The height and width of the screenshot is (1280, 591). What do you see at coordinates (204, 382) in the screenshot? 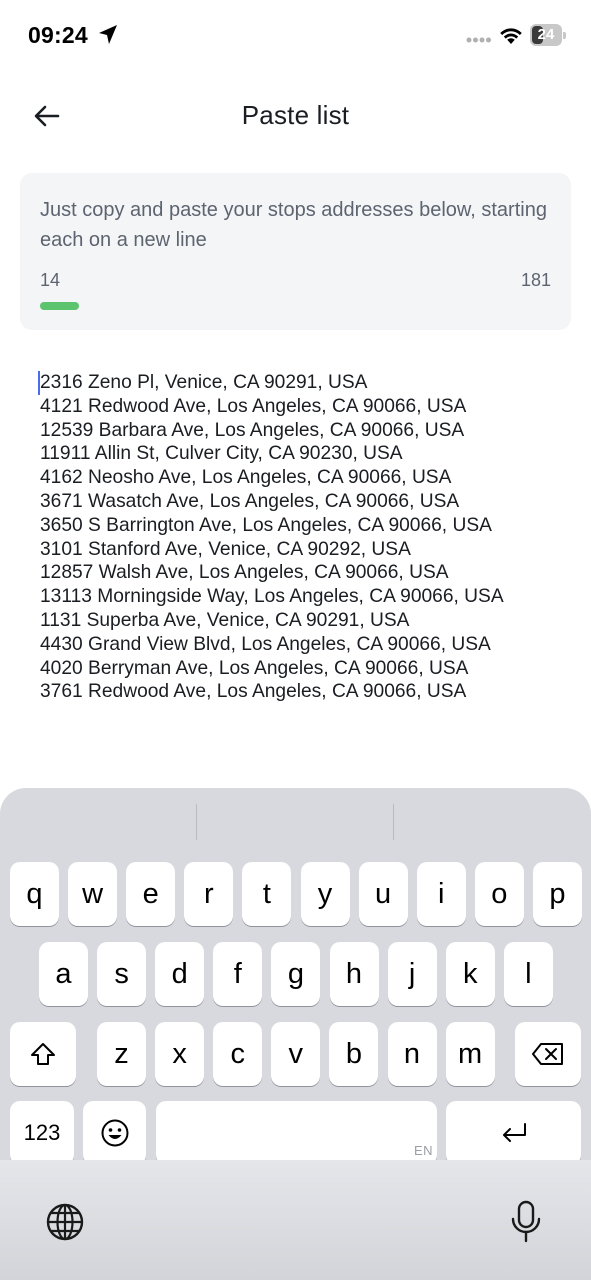
I see `address-line: 2316 Zeno Pl, Venice, CA 90291, USA` at bounding box center [204, 382].